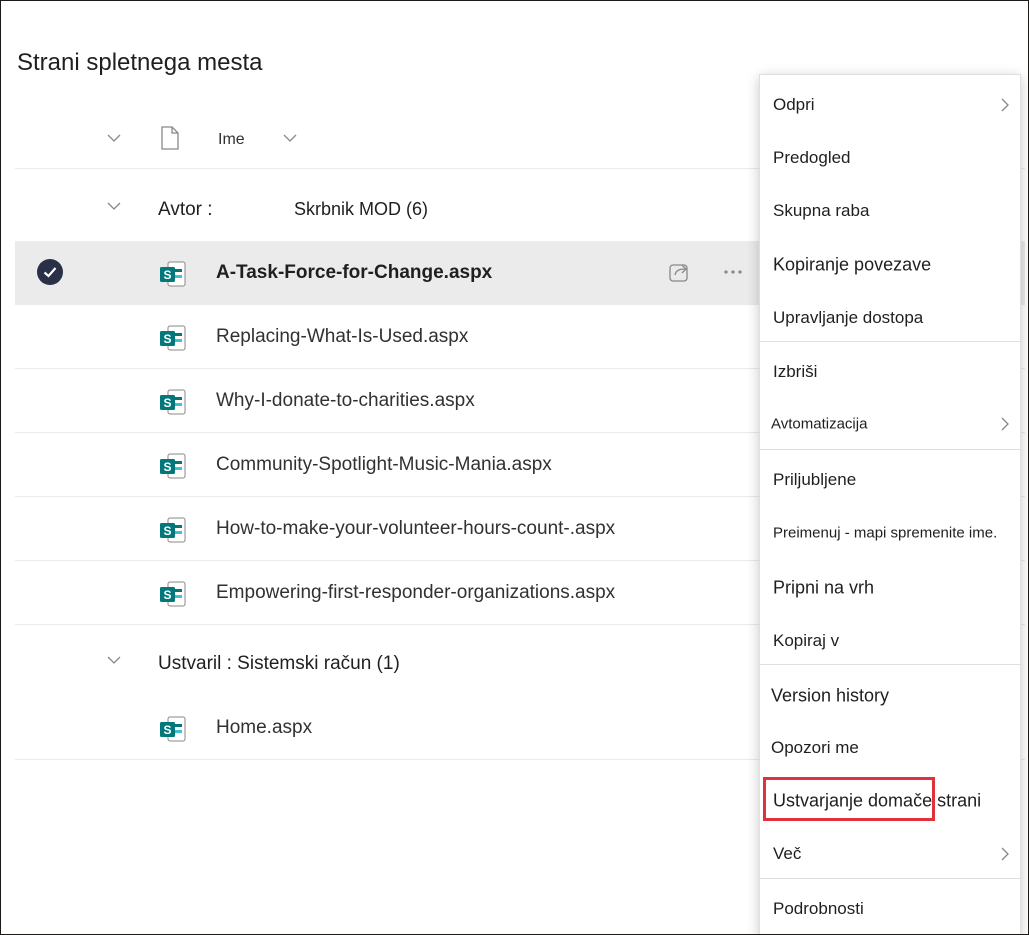 The image size is (1029, 935). I want to click on menu-item-pin-to-top: Pripni na vrh, so click(891, 588).